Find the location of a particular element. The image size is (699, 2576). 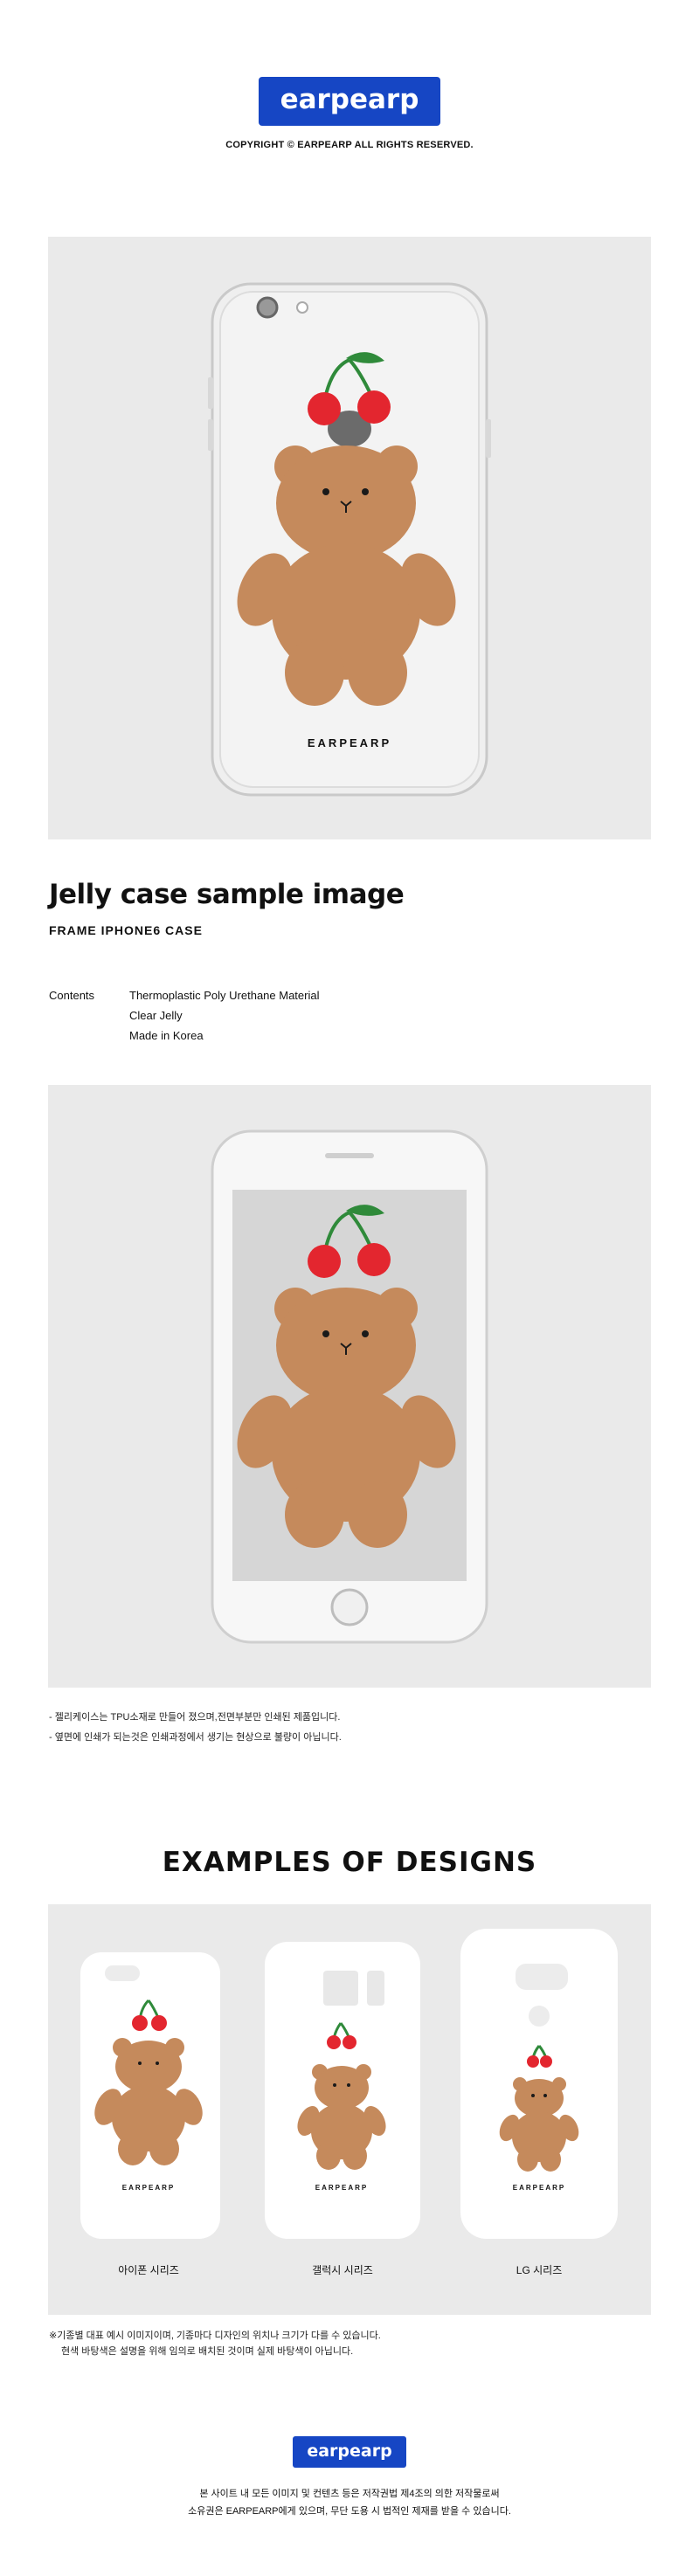

caption-galaxy: 갤럭시 시리즈 is located at coordinates (343, 2270).